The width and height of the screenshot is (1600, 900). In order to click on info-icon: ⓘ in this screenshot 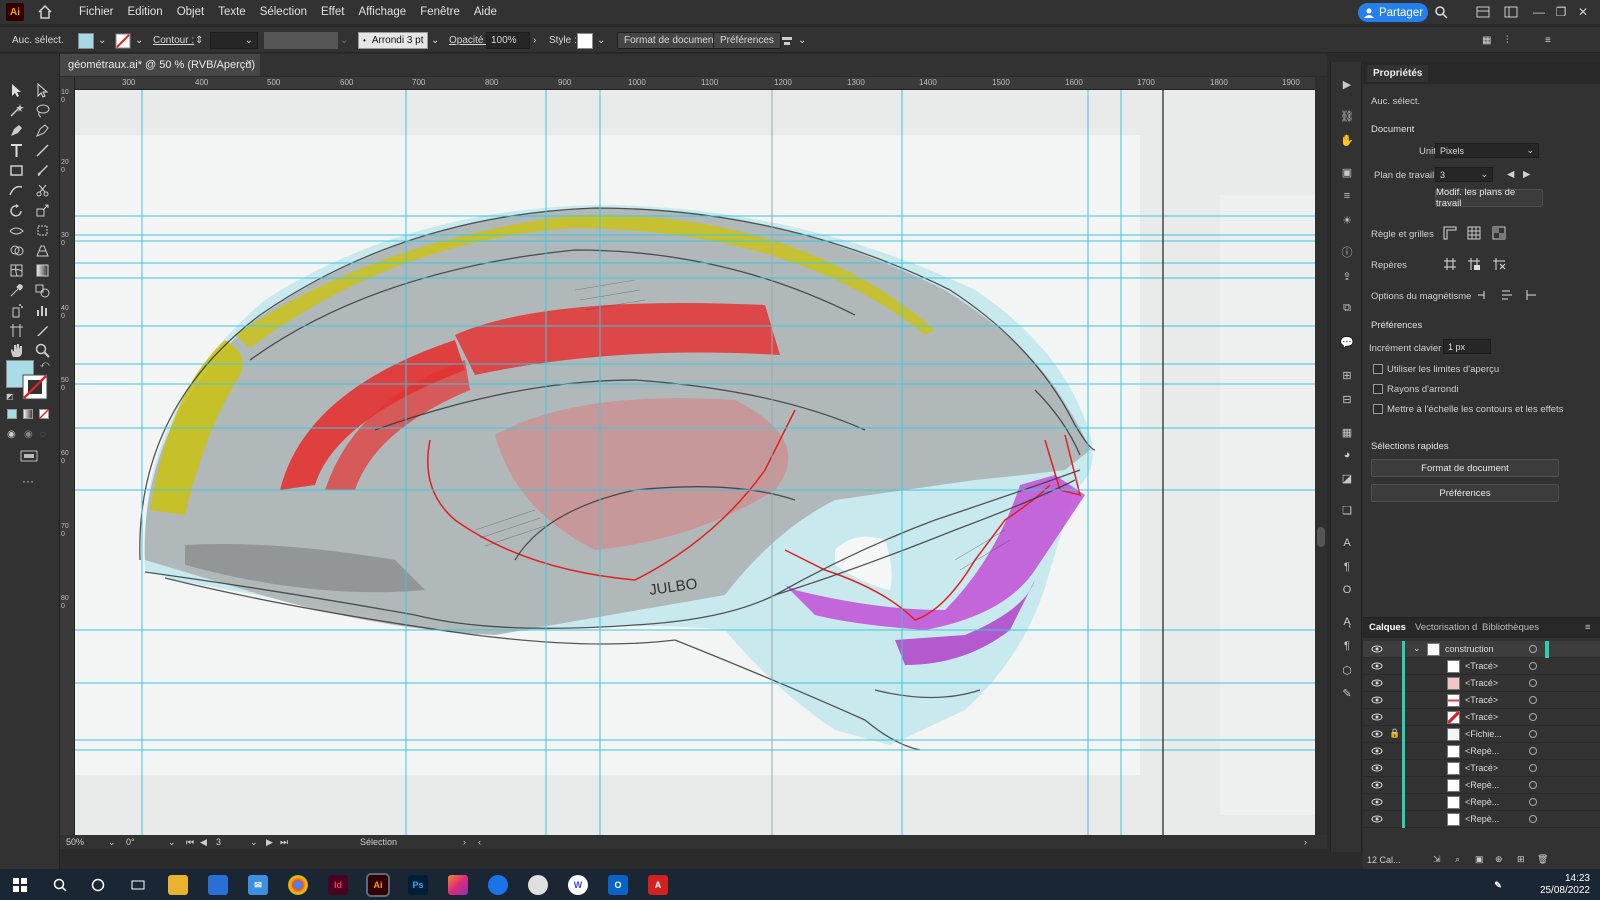, I will do `click(1347, 252)`.